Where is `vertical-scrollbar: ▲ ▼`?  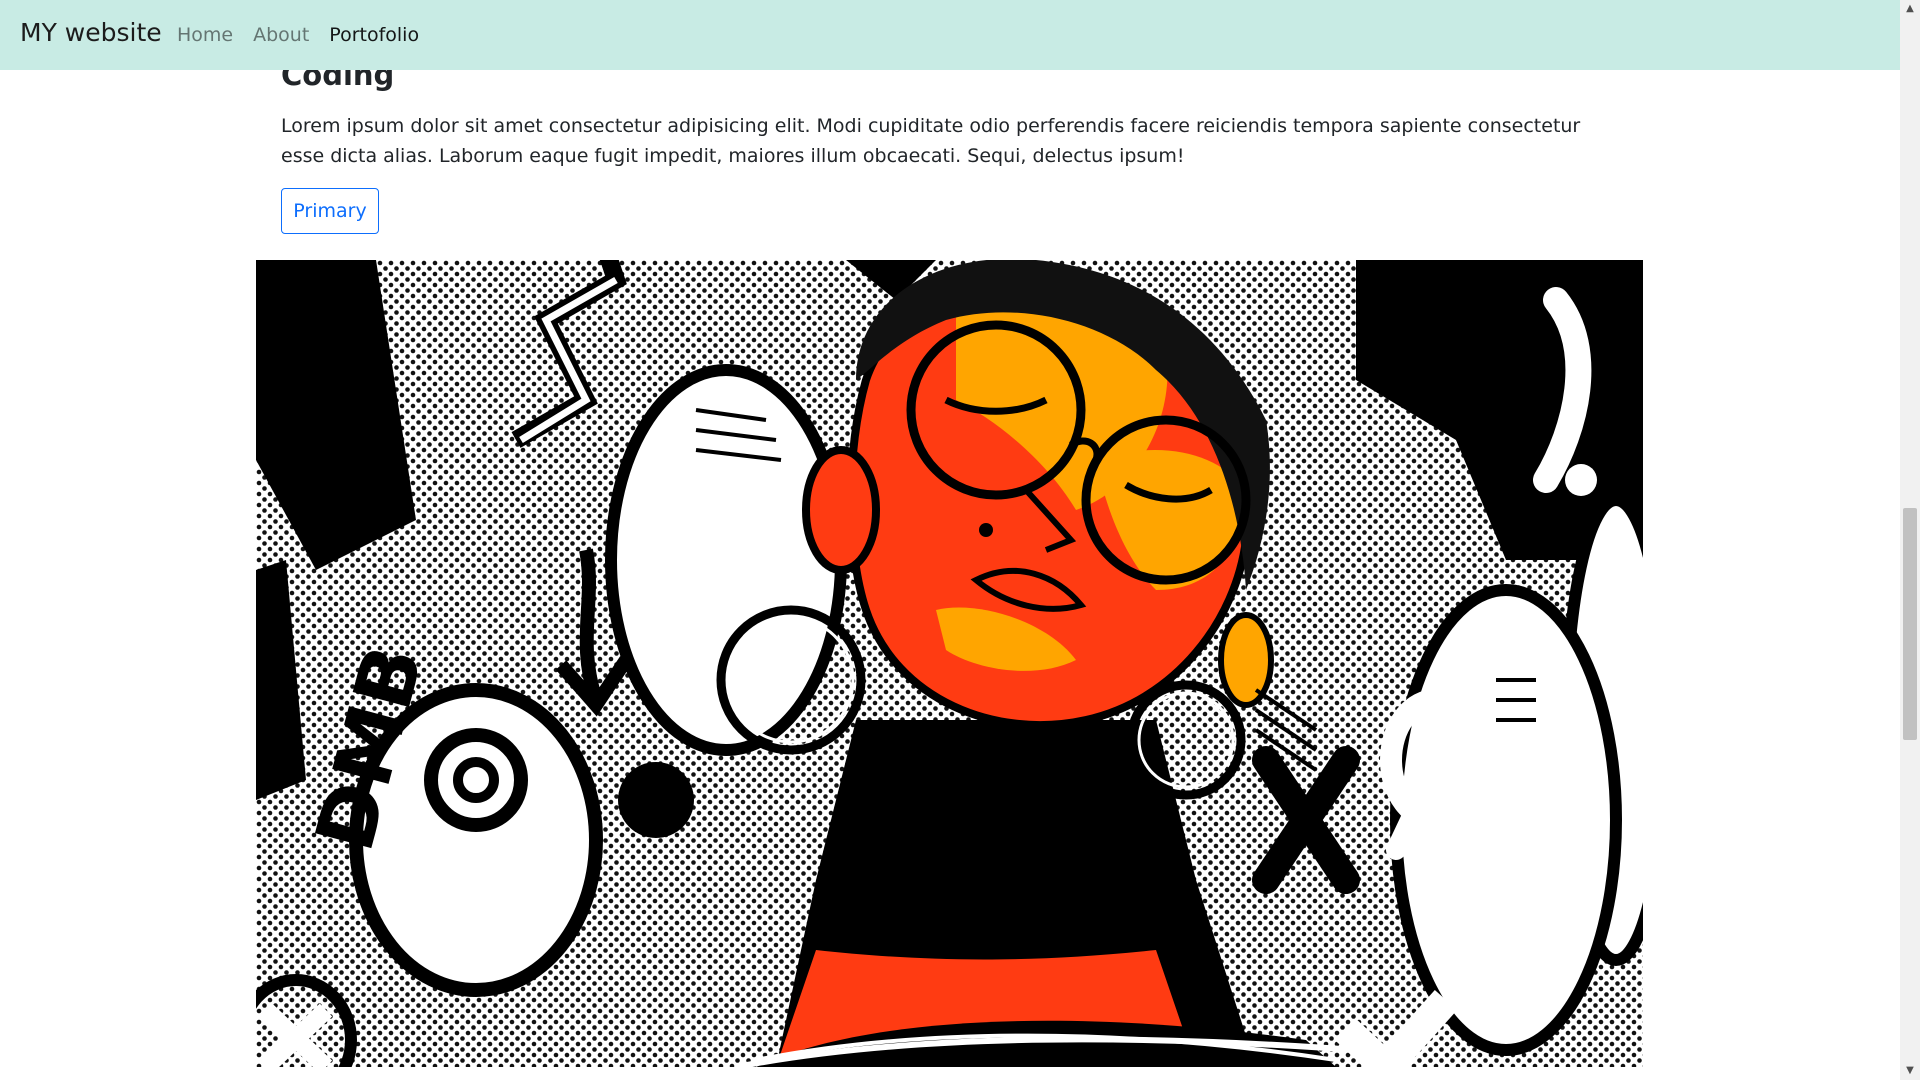 vertical-scrollbar: ▲ ▼ is located at coordinates (1910, 540).